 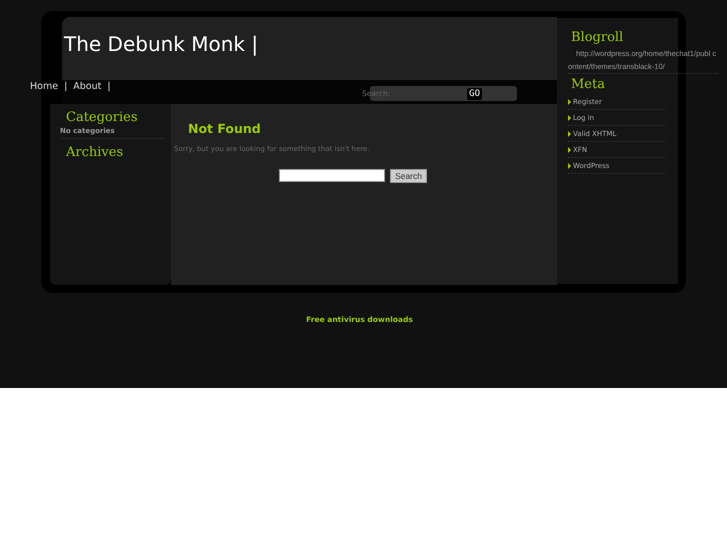 I want to click on widget-title: Categories, so click(x=102, y=117).